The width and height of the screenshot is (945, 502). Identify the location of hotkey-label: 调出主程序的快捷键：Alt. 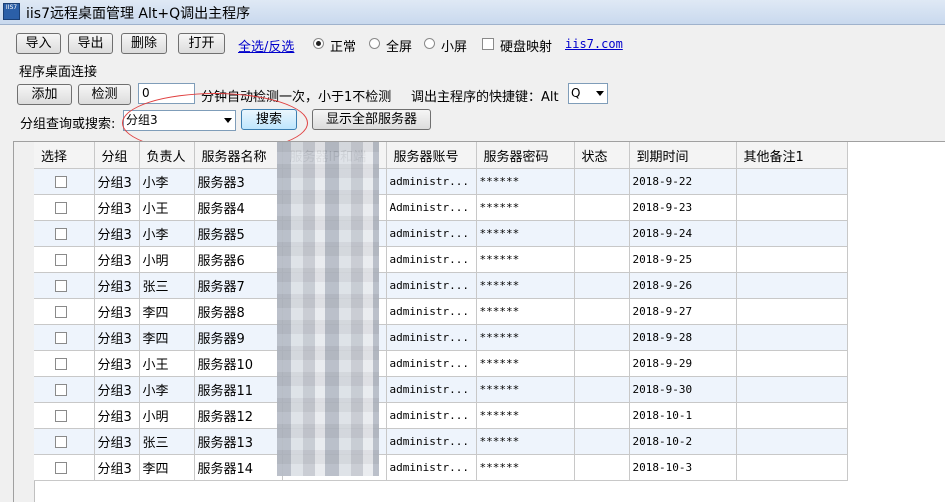
(485, 97).